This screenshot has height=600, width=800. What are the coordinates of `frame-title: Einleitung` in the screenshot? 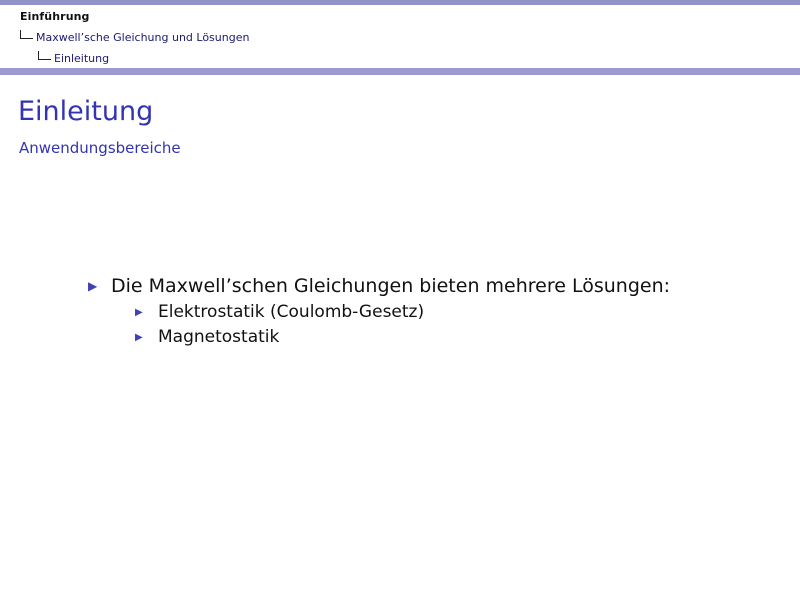 It's located at (86, 111).